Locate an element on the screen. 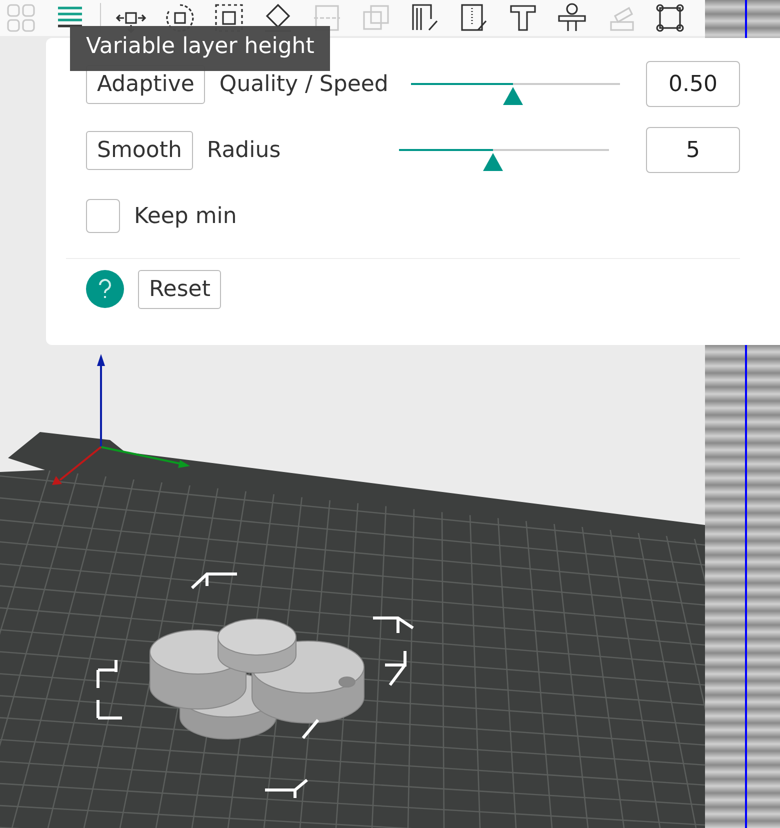 The width and height of the screenshot is (780, 828). mode-button: Smooth is located at coordinates (139, 150).